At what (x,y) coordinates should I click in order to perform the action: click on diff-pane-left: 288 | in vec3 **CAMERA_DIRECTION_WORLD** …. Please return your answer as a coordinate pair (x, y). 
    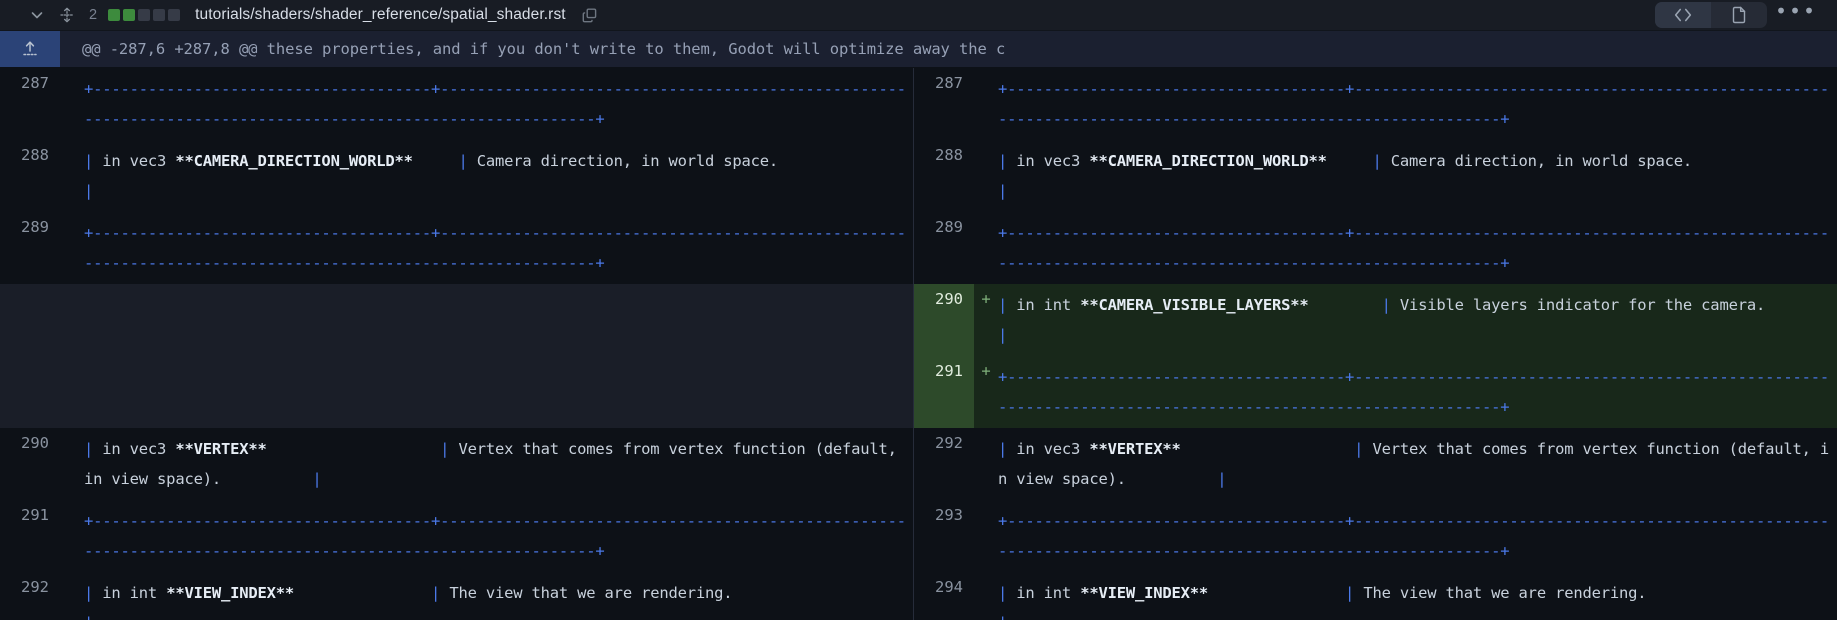
    Looking at the image, I should click on (457, 176).